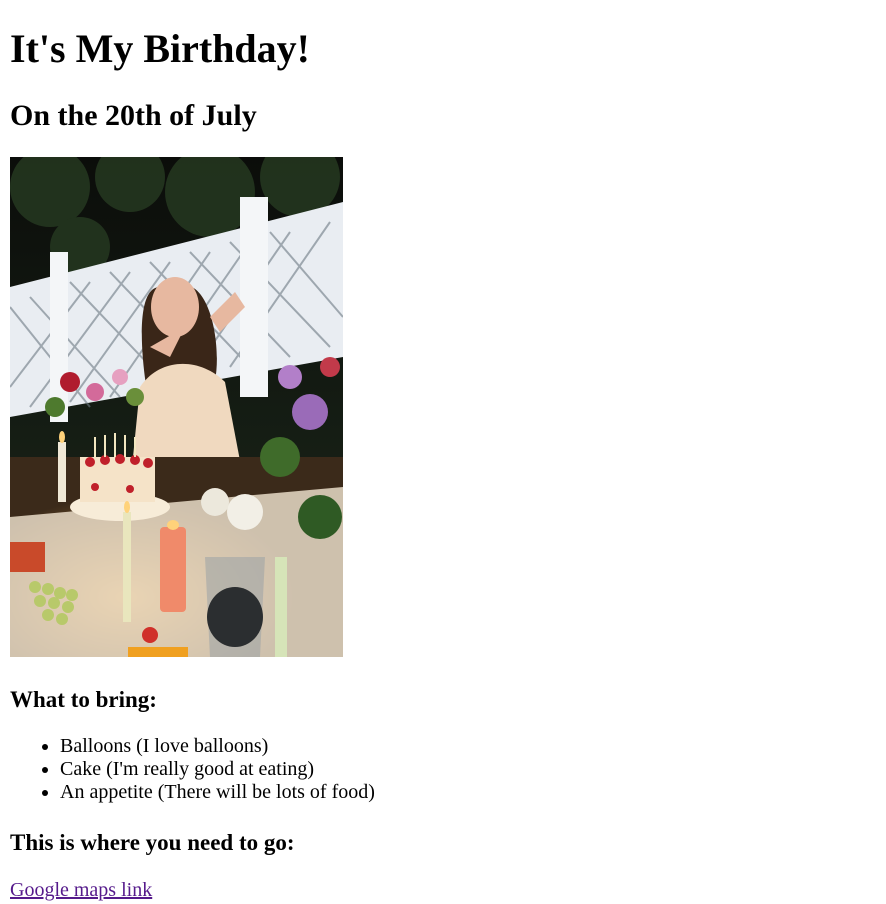 Image resolution: width=886 pixels, height=904 pixels. What do you see at coordinates (81, 890) in the screenshot?
I see `google-maps-link: Google maps link` at bounding box center [81, 890].